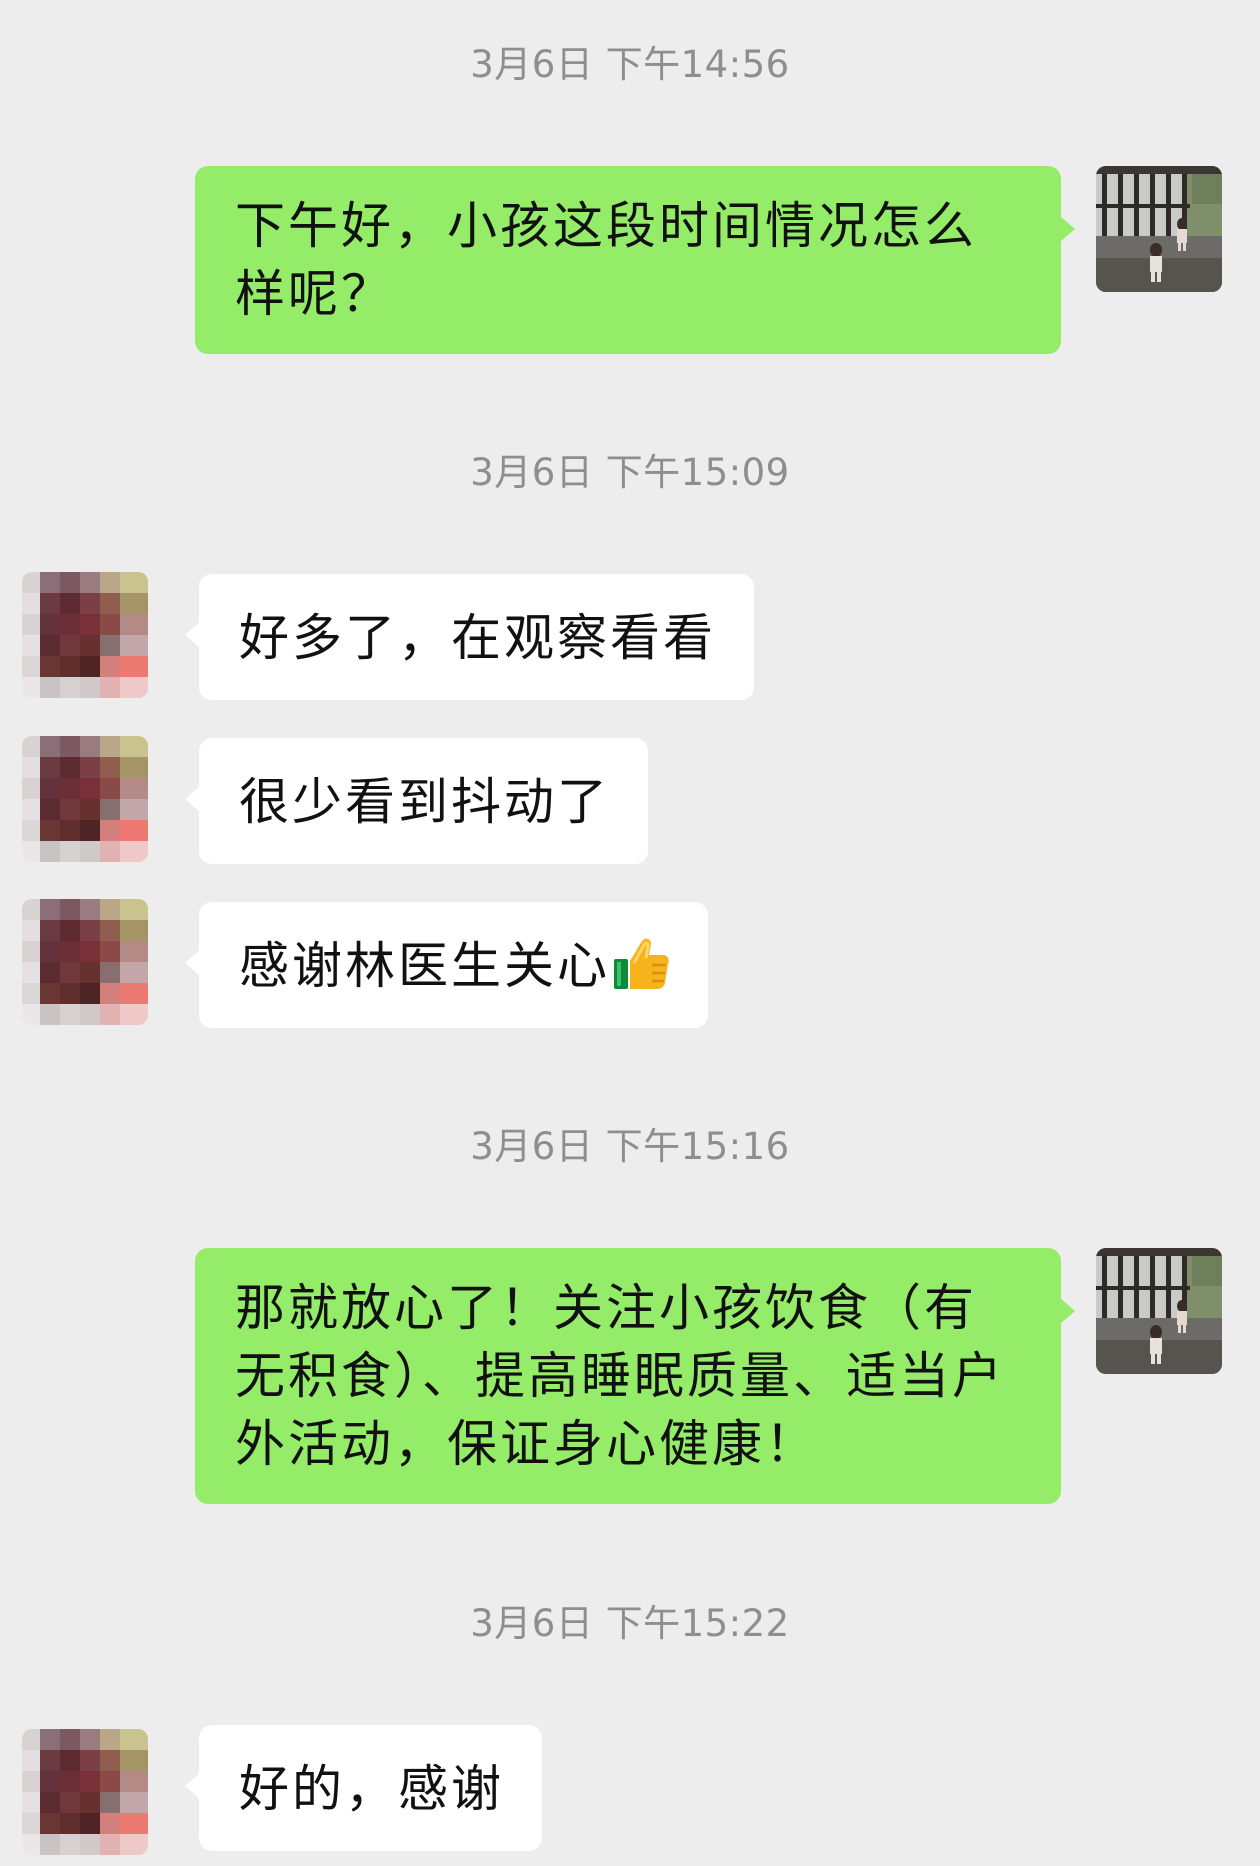 Image resolution: width=1260 pixels, height=1866 pixels. Describe the element at coordinates (641, 971) in the screenshot. I see `thumbs-up-icon` at that location.